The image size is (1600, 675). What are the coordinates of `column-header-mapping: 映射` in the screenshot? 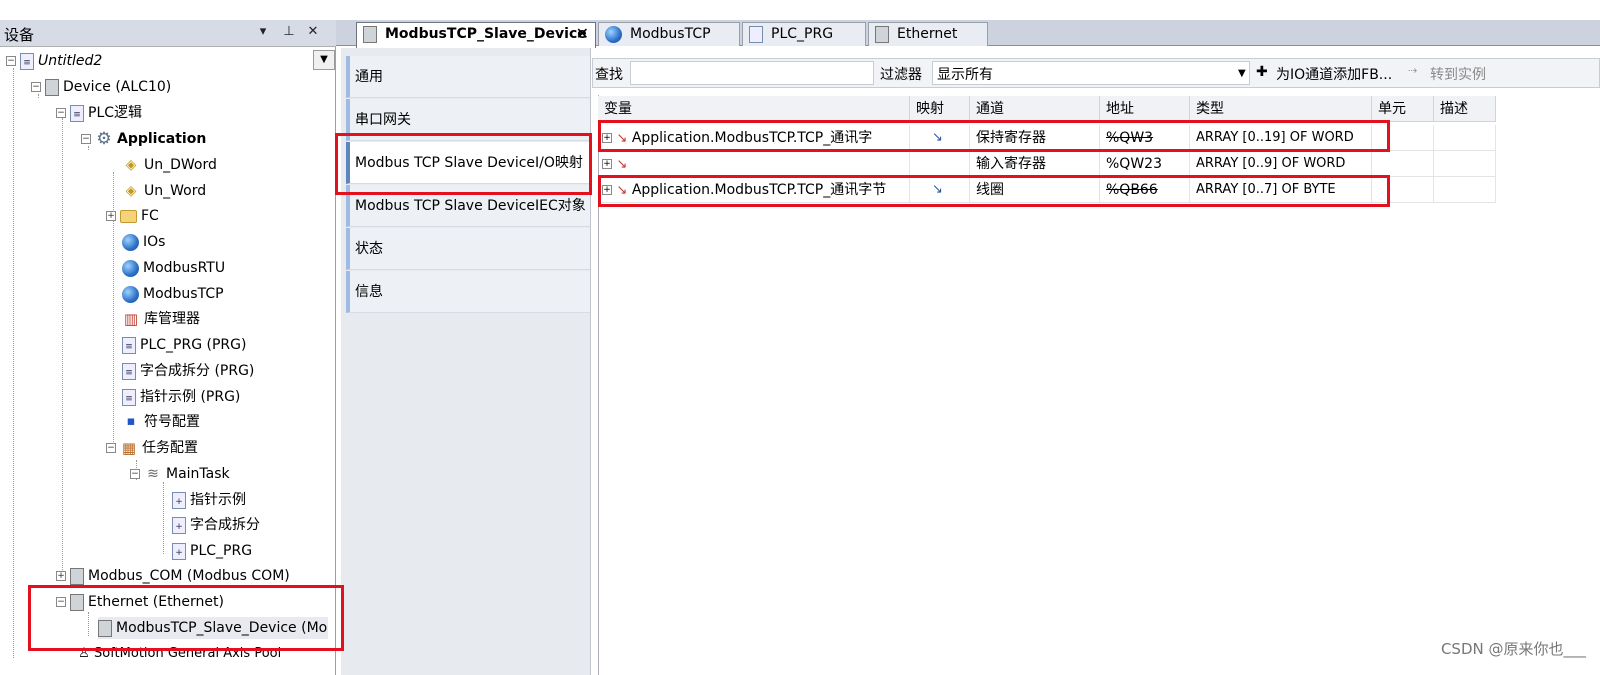 It's located at (940, 109).